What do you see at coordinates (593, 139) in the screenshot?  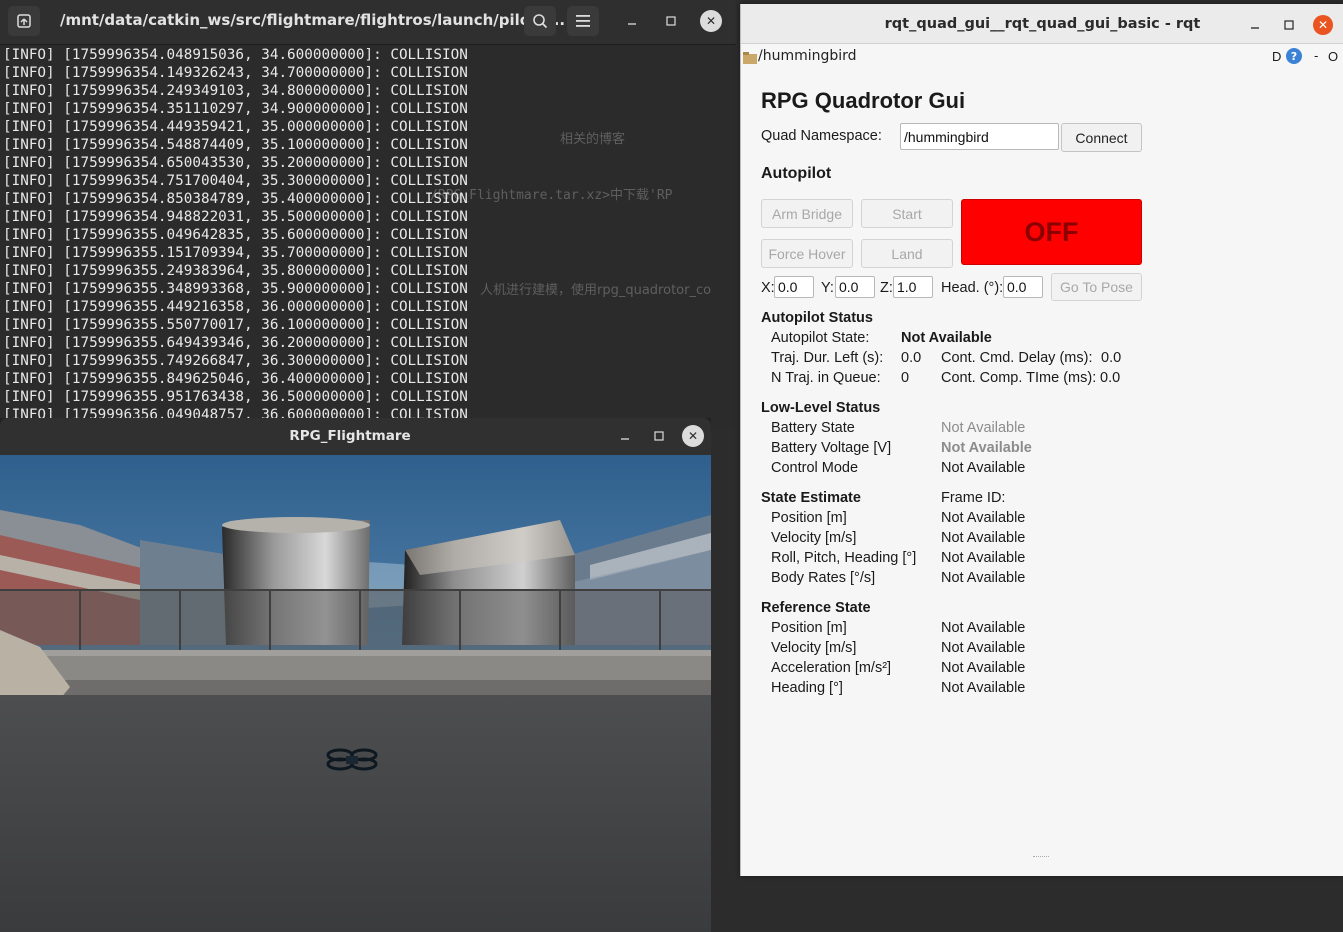 I see `ghost-text: 相关的博客` at bounding box center [593, 139].